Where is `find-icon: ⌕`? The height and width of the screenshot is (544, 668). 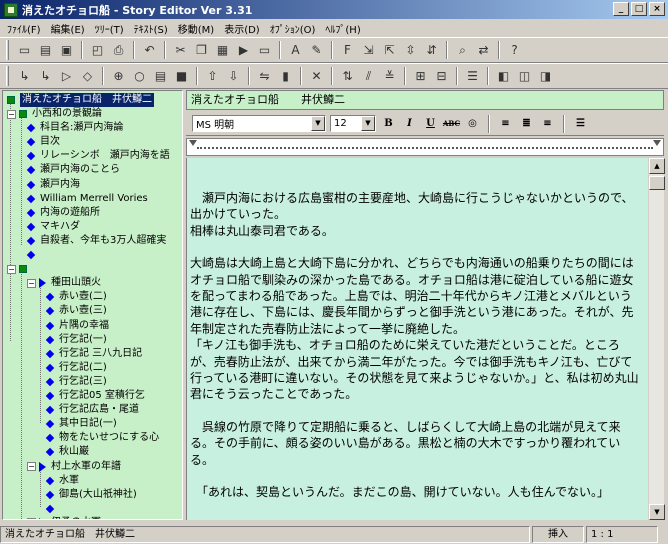
find-icon: ⌕ is located at coordinates (462, 50).